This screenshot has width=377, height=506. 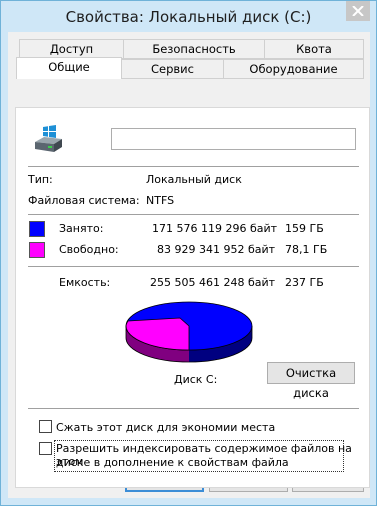 What do you see at coordinates (85, 282) in the screenshot?
I see `capacity-label: Емкость:` at bounding box center [85, 282].